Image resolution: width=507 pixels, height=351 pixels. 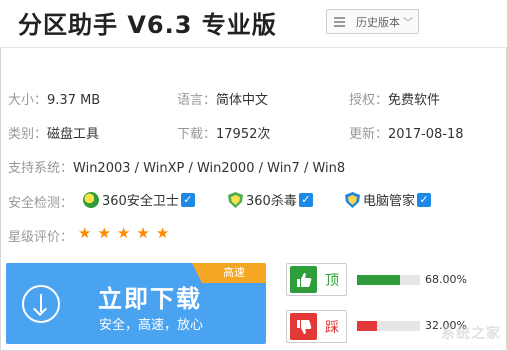 I want to click on security-item-360av: 360杀毒 ✓, so click(x=270, y=199).